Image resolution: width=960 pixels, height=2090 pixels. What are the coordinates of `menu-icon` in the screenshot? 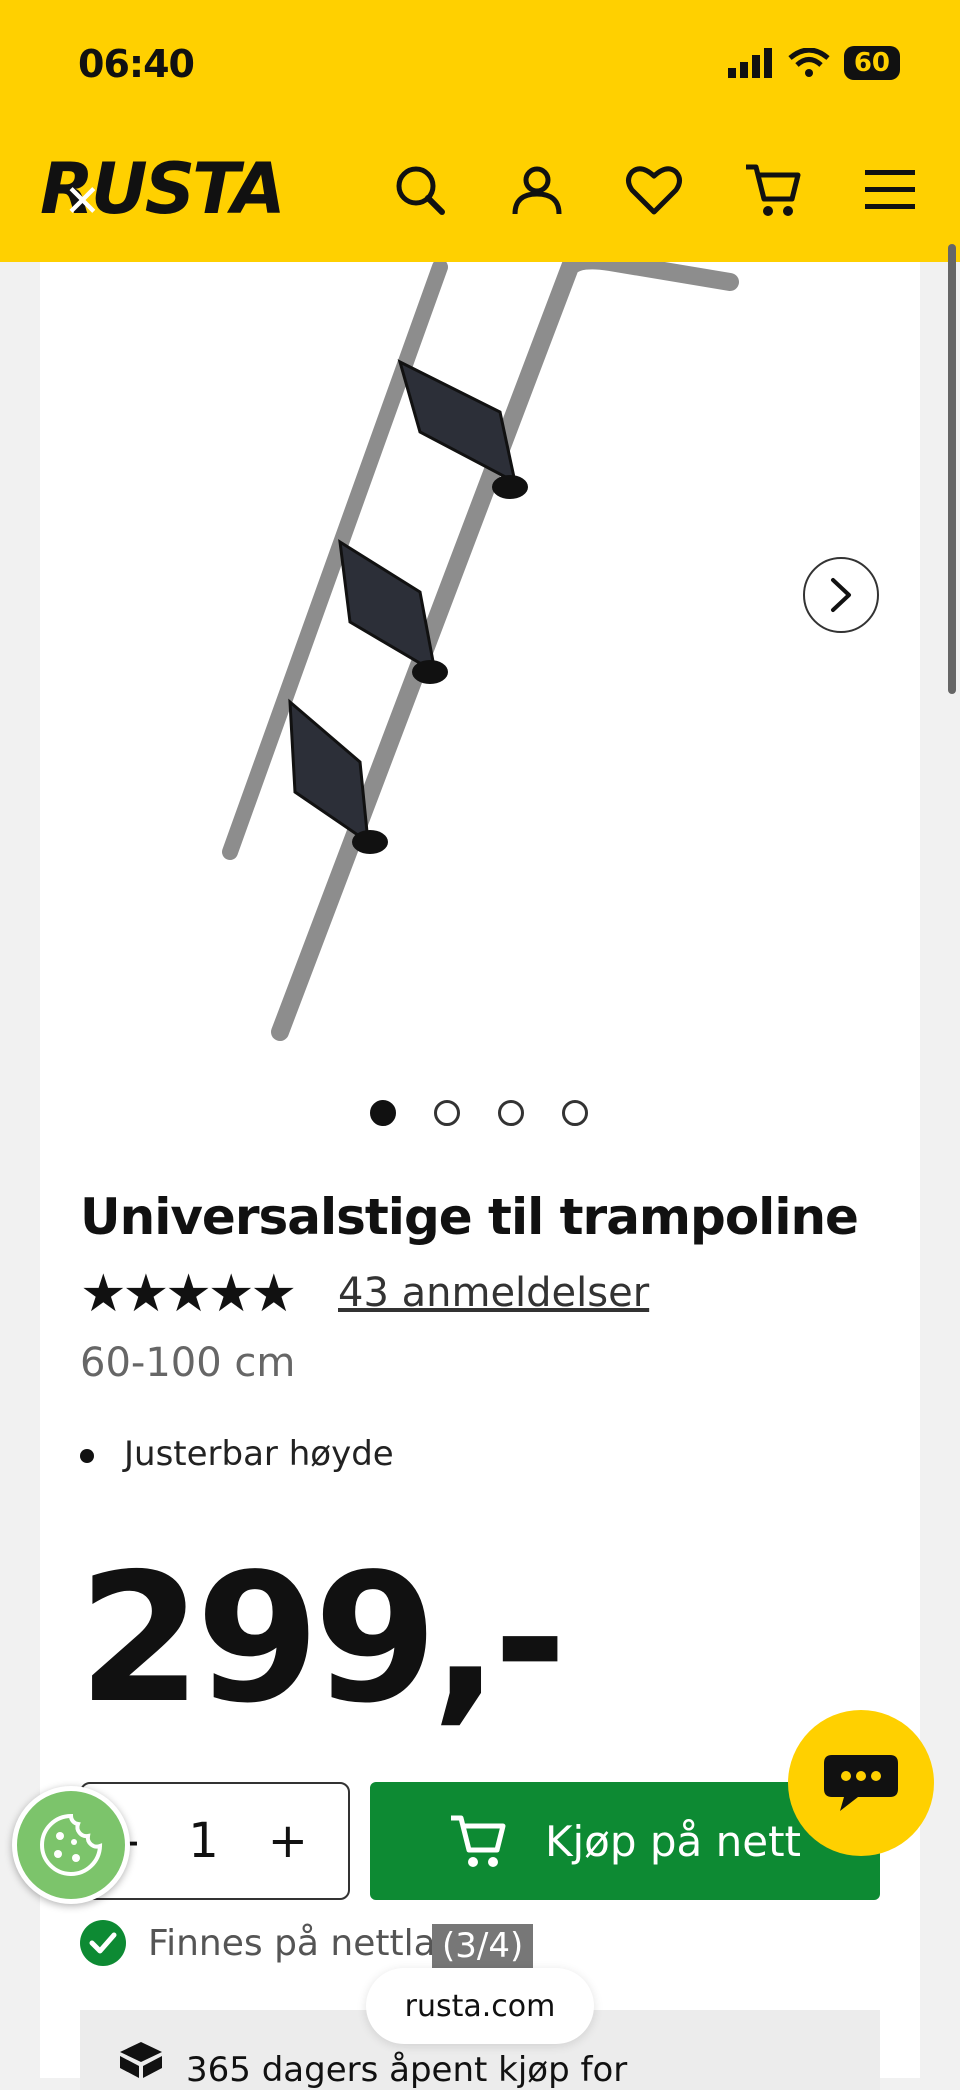 It's located at (890, 190).